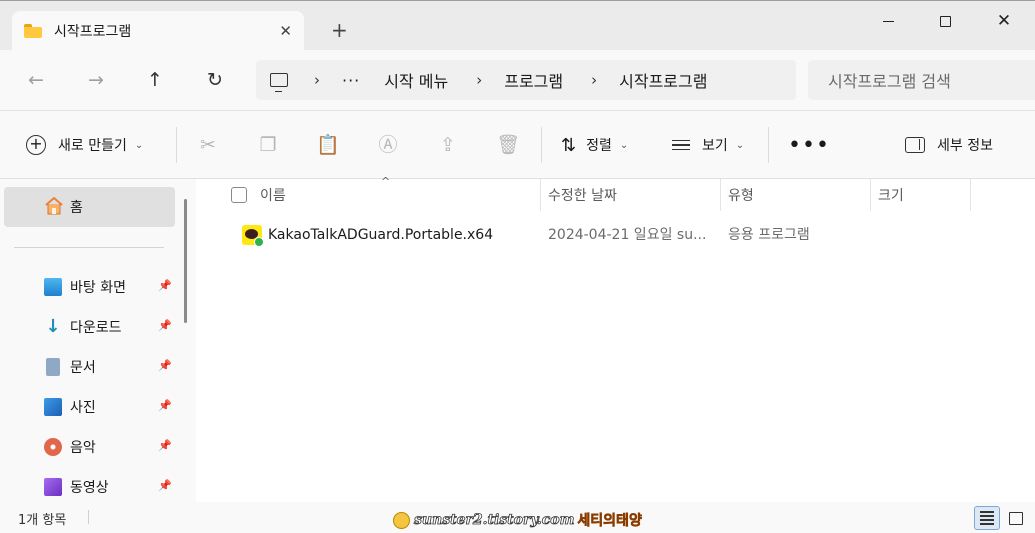 The image size is (1035, 533). Describe the element at coordinates (36, 80) in the screenshot. I see `back-button: ←` at that location.